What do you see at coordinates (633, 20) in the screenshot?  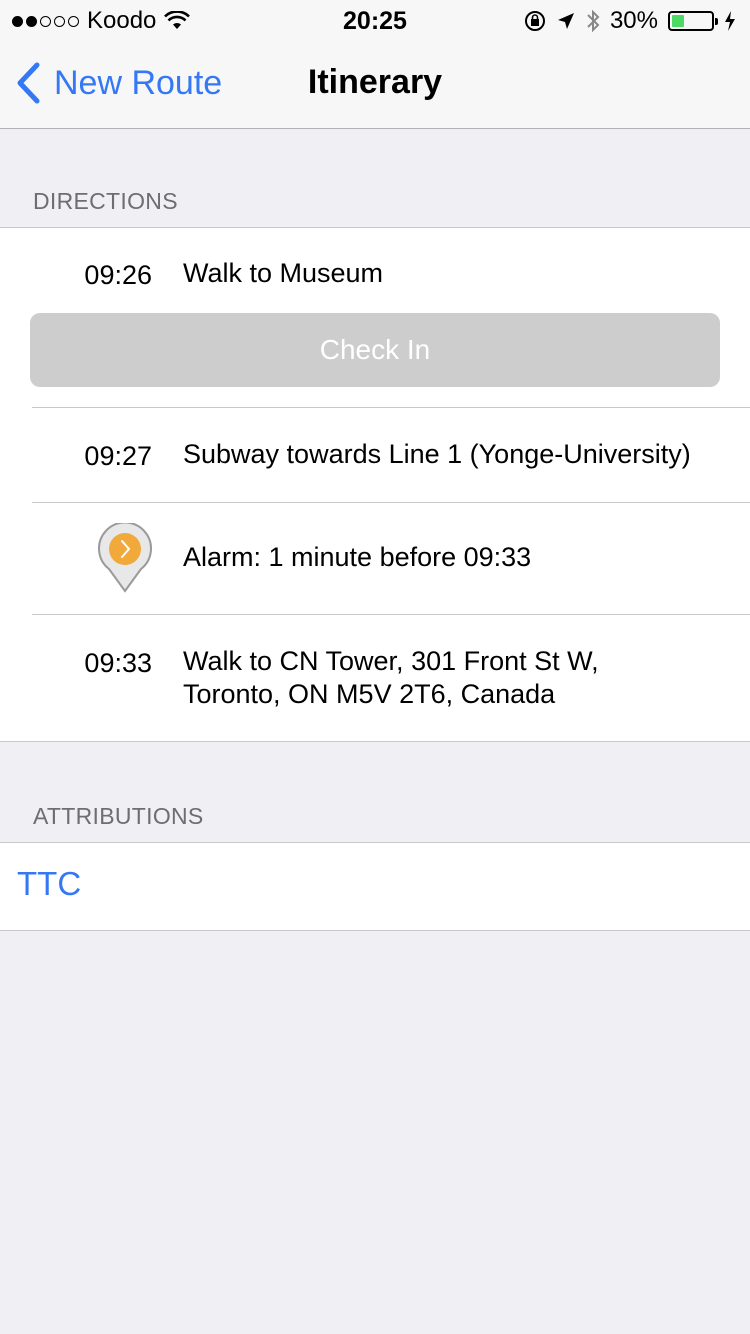 I see `battery-percent: 30%` at bounding box center [633, 20].